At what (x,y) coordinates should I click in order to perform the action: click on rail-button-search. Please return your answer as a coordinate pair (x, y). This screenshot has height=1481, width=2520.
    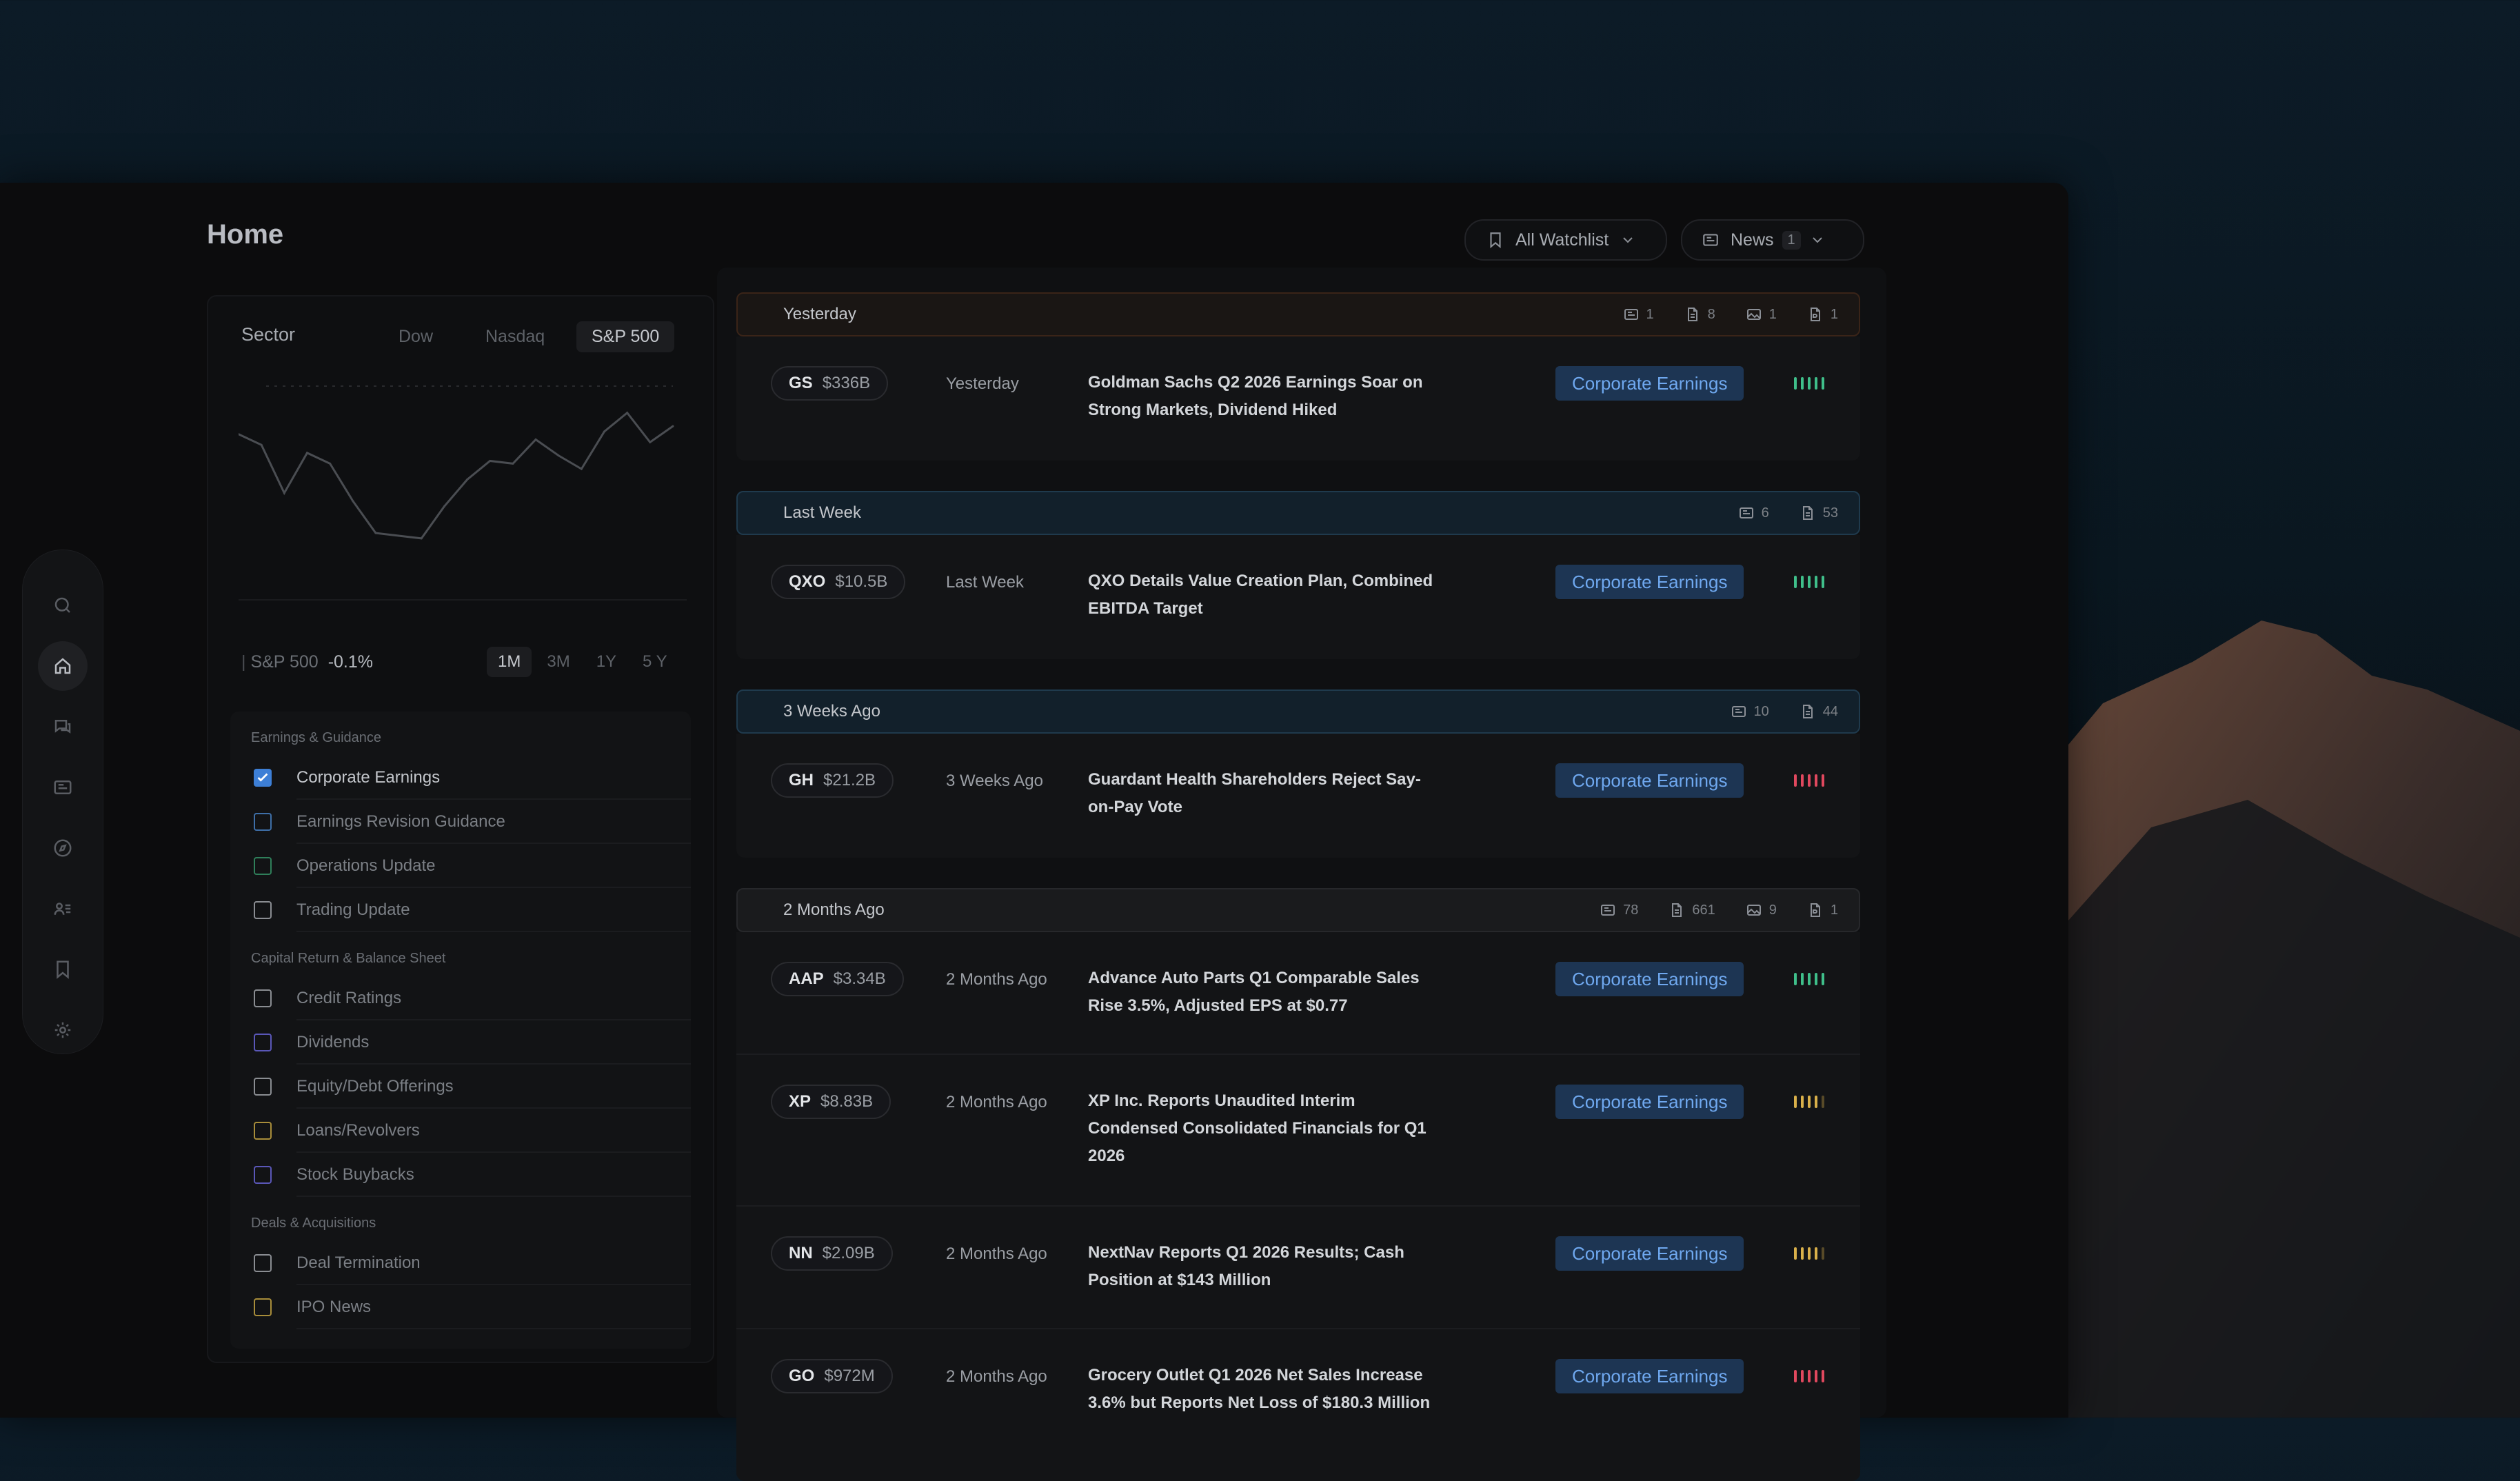
    Looking at the image, I should click on (63, 605).